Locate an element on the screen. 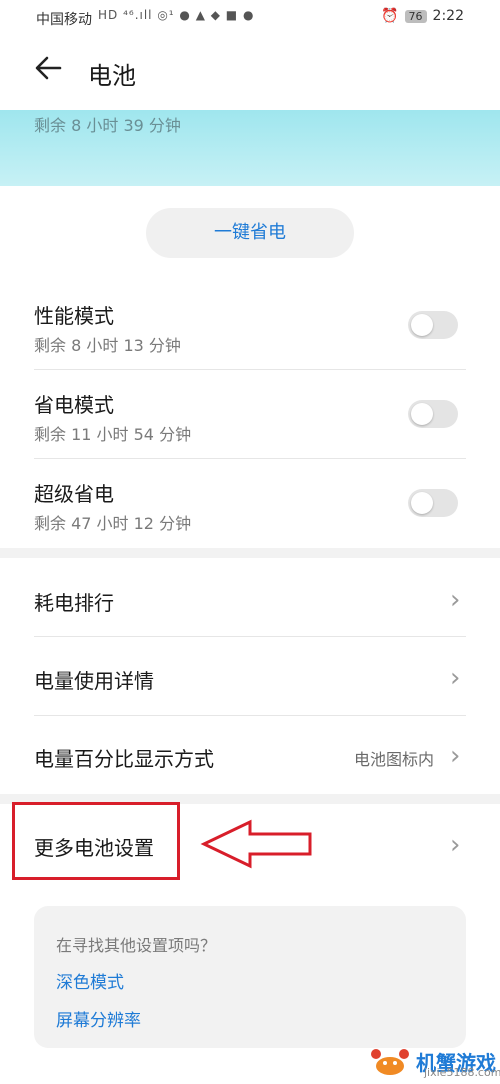 This screenshot has width=500, height=1084. battery-icon: 76 is located at coordinates (415, 16).